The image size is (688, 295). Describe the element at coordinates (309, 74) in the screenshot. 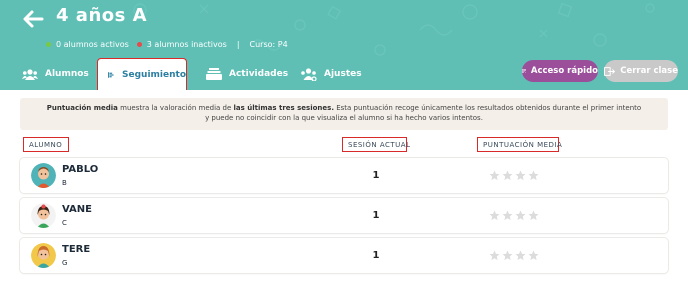

I see `users-gear-icon` at that location.